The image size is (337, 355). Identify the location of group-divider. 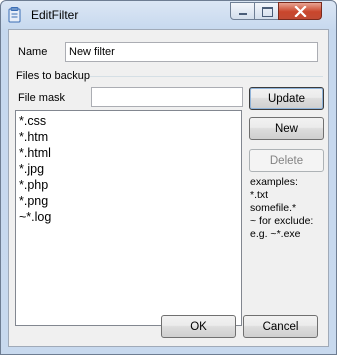
(206, 76).